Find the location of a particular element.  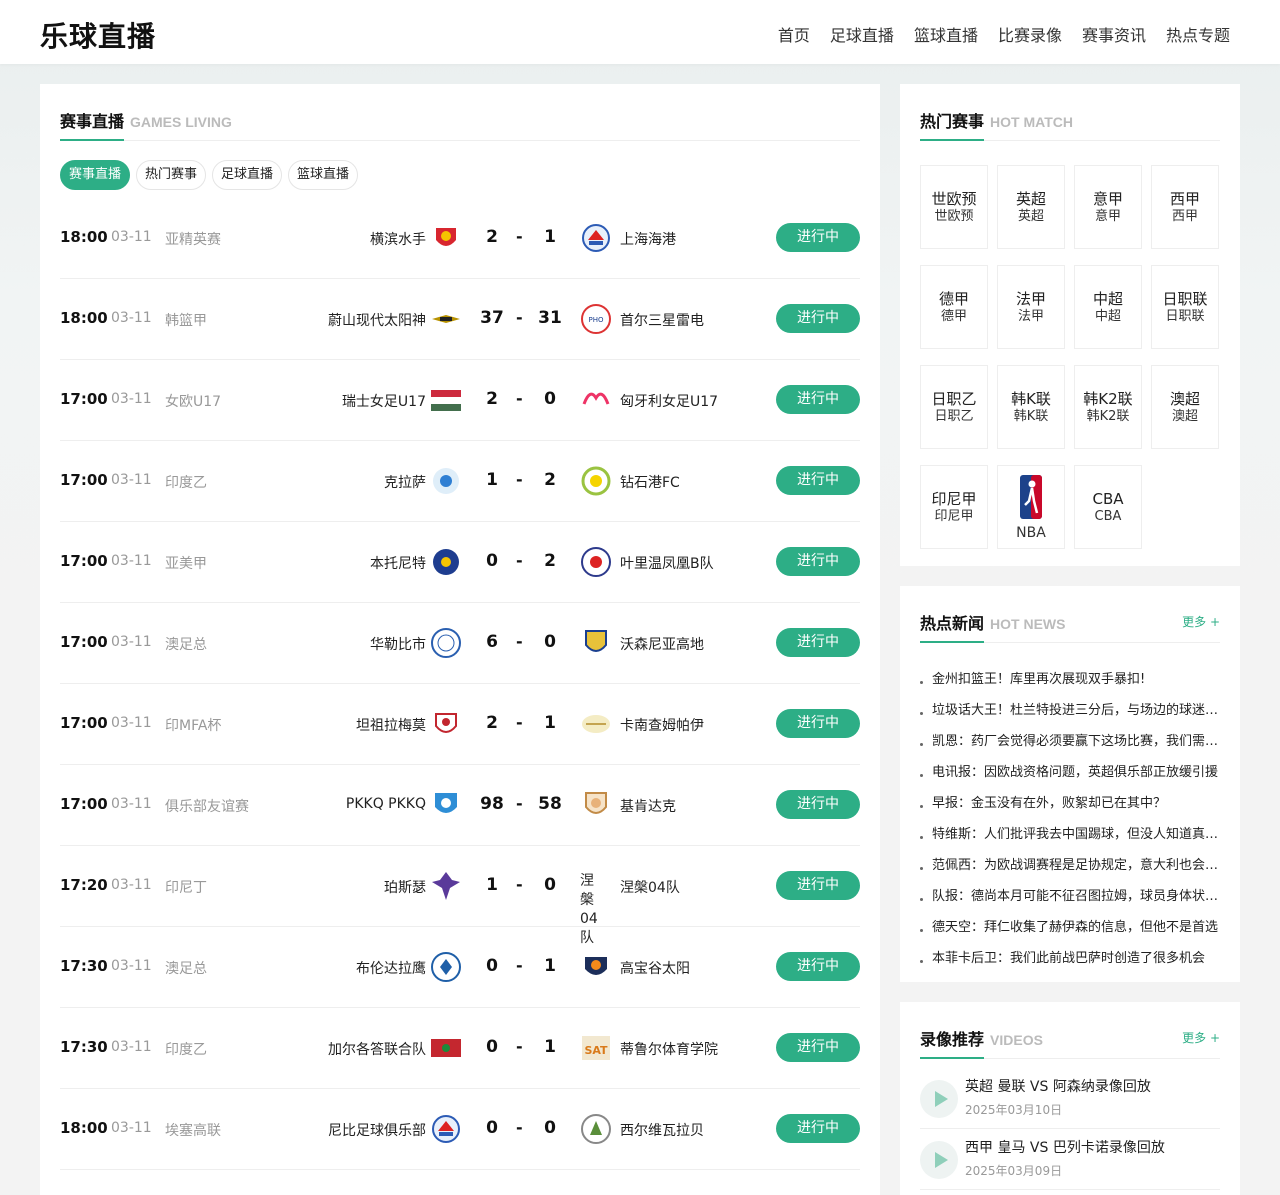

away-team-name: 匈牙利女足U17 is located at coordinates (669, 401).